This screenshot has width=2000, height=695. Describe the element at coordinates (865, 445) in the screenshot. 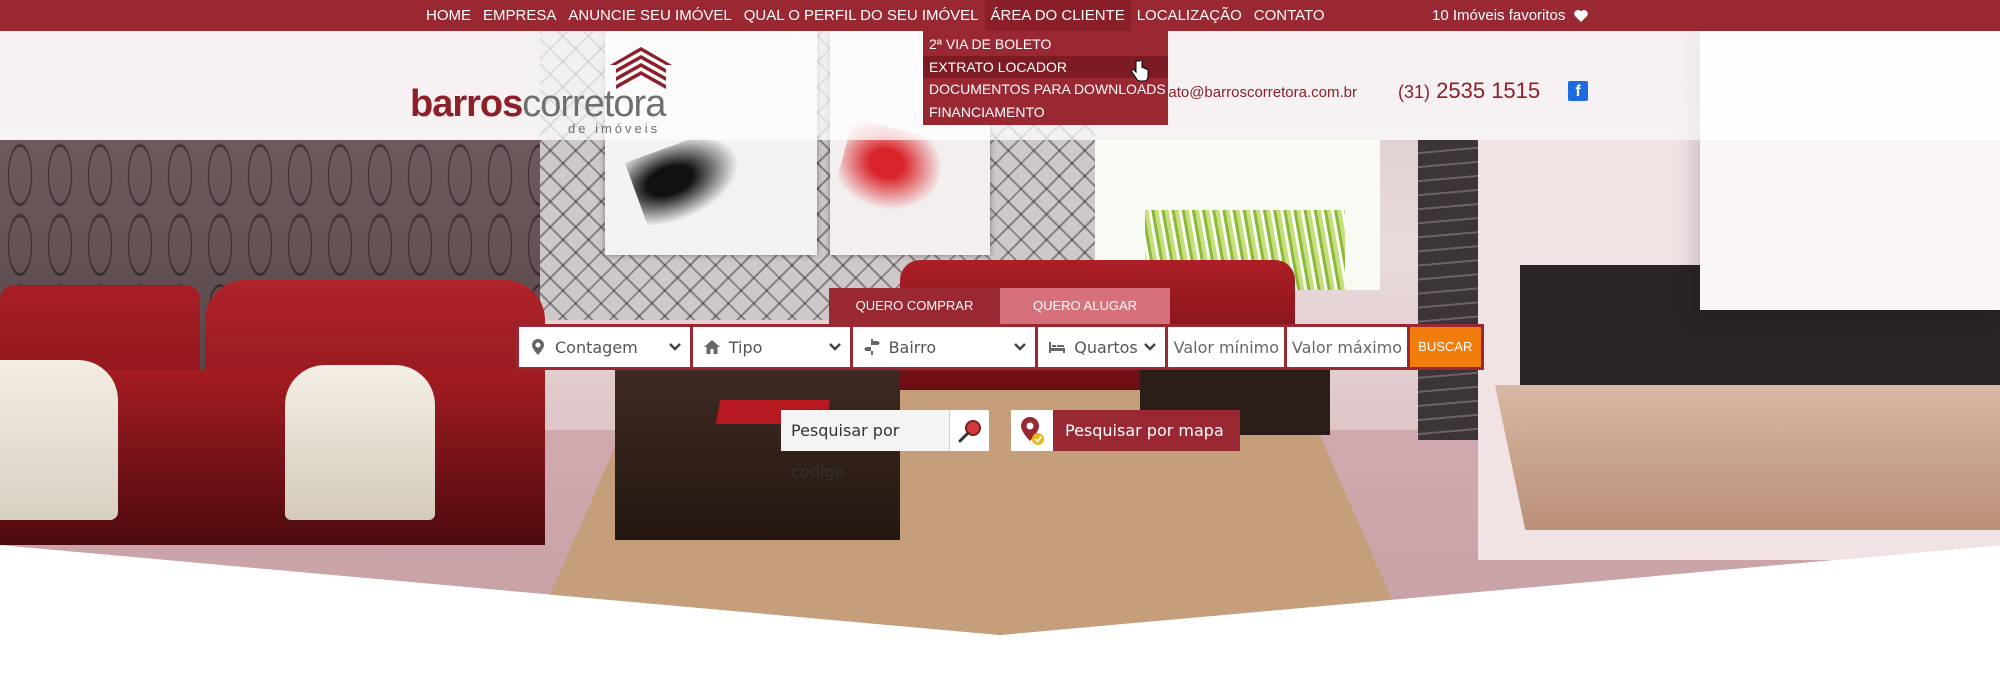

I see `code-search-input: Pesquisar por código` at that location.